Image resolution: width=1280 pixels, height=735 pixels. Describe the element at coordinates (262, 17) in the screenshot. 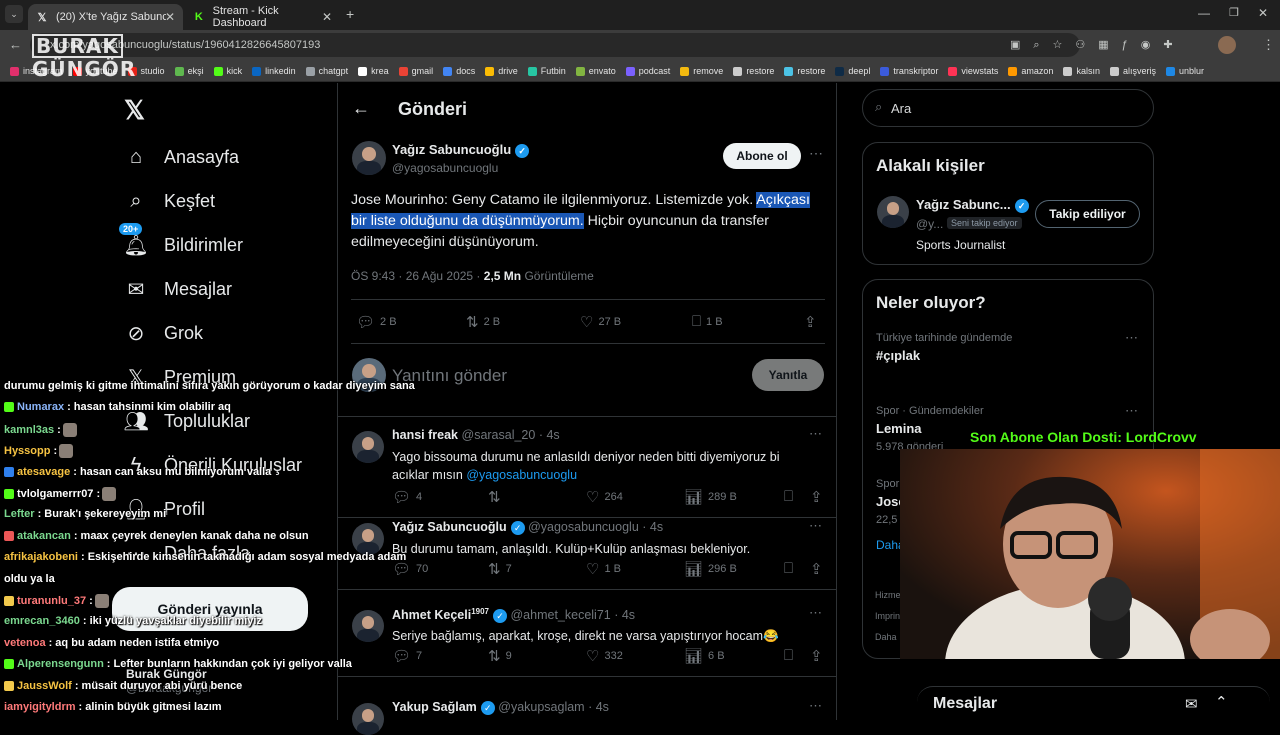

I see `tab-kick-dashboard: K Stream - Kick Dashboard ✕` at that location.